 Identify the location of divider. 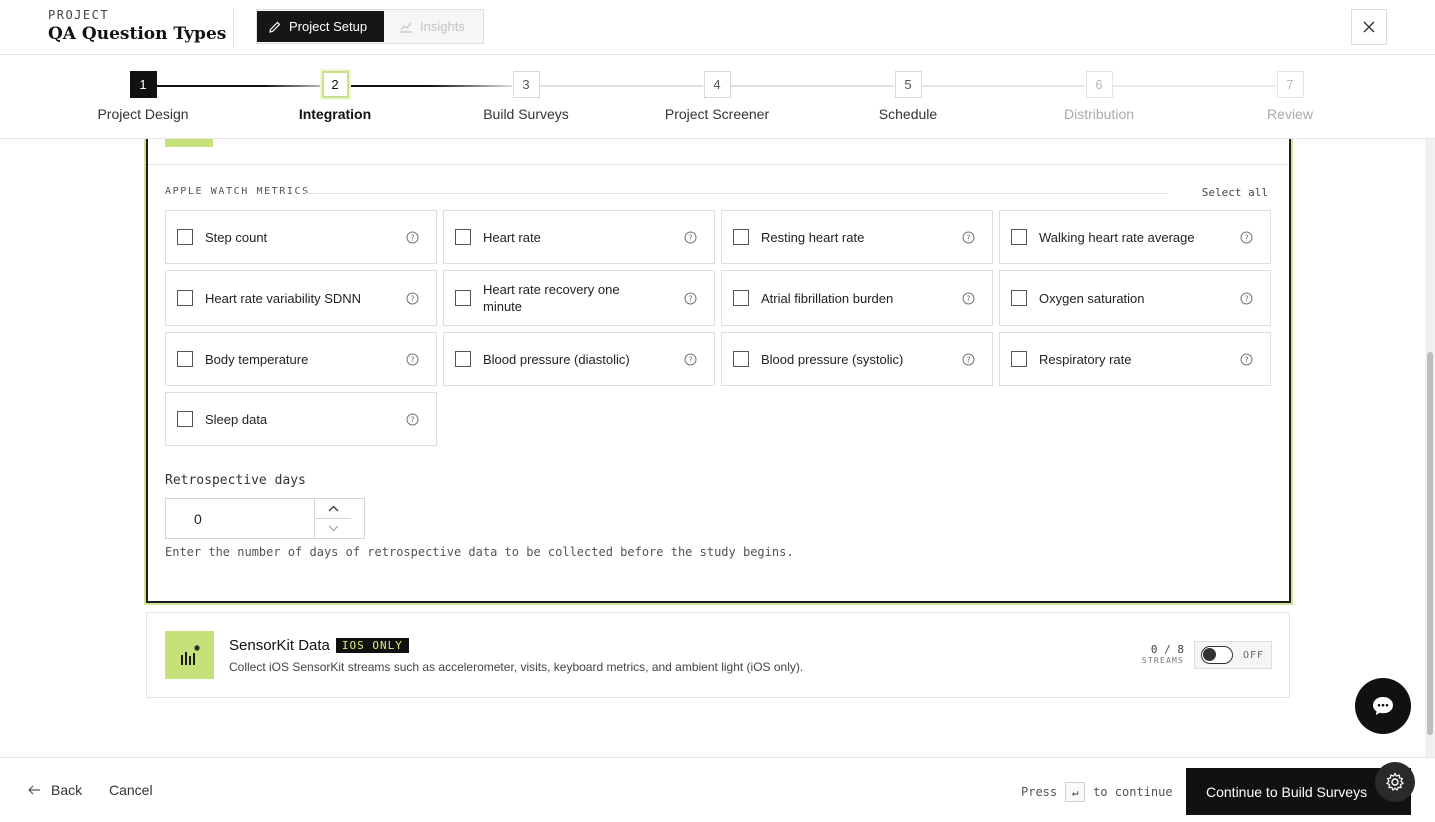
(233, 28).